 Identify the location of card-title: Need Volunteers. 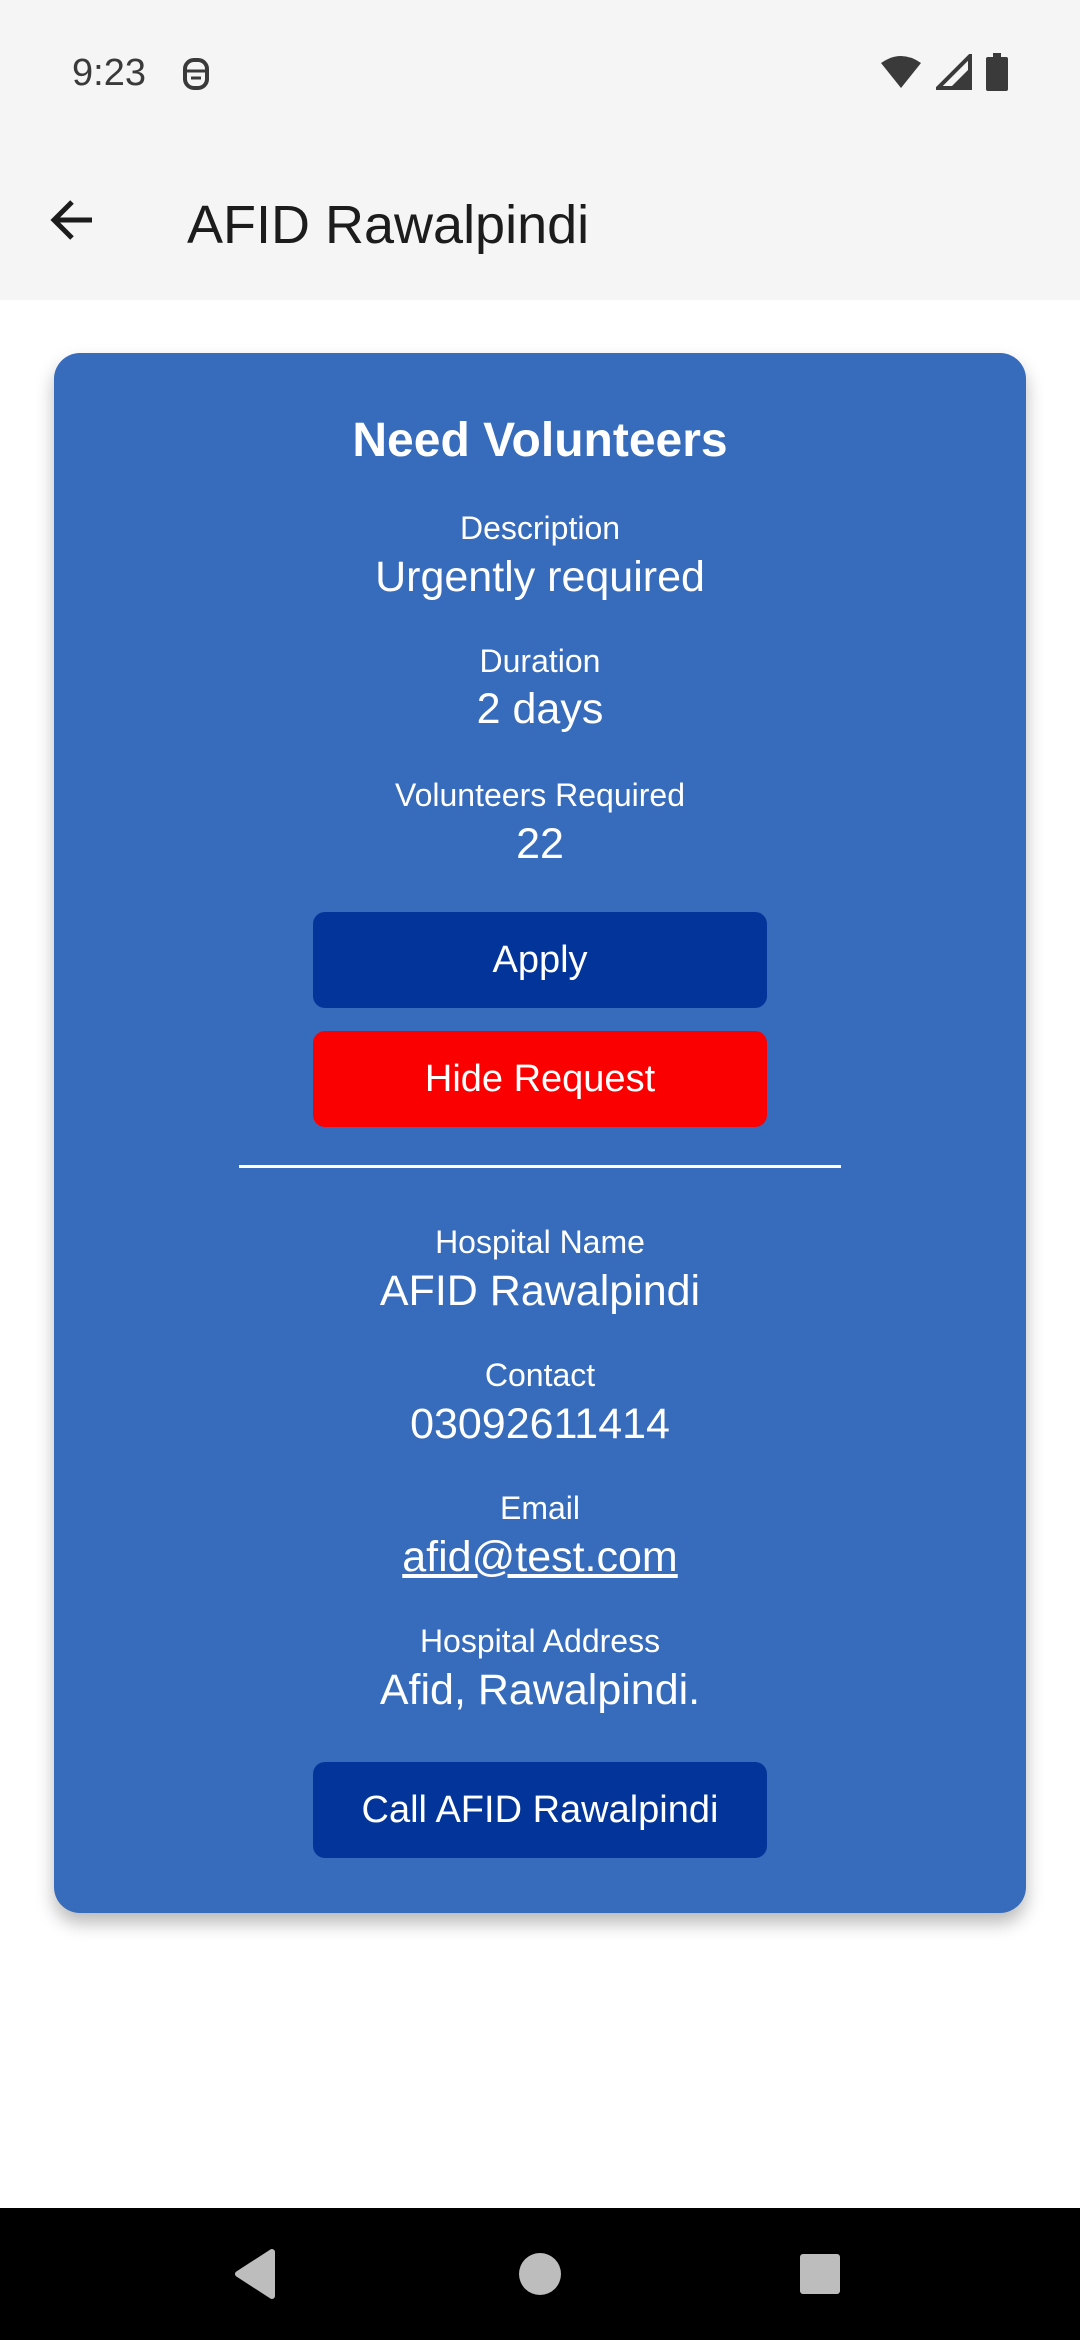
(540, 440).